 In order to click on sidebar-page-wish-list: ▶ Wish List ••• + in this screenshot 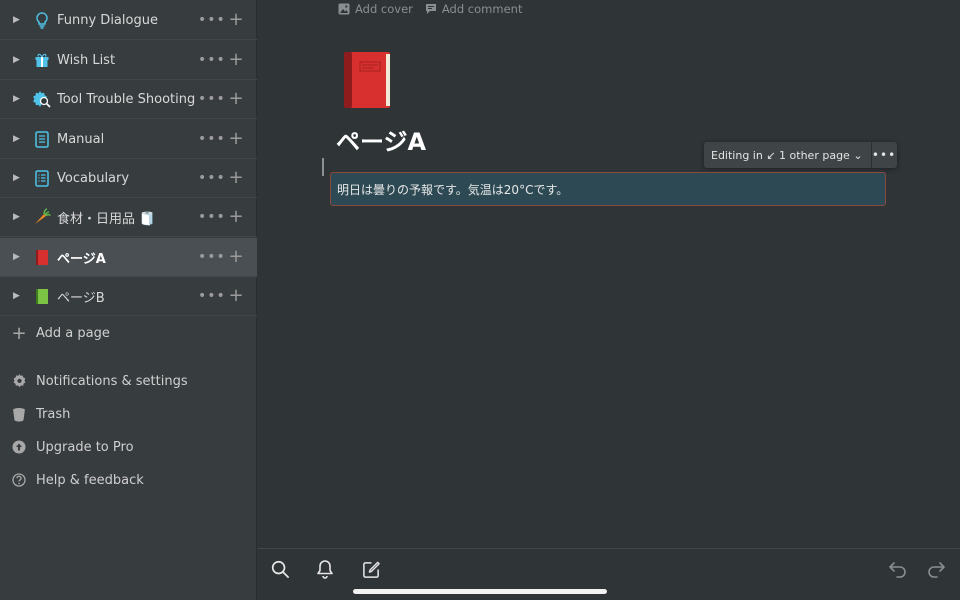, I will do `click(128, 60)`.